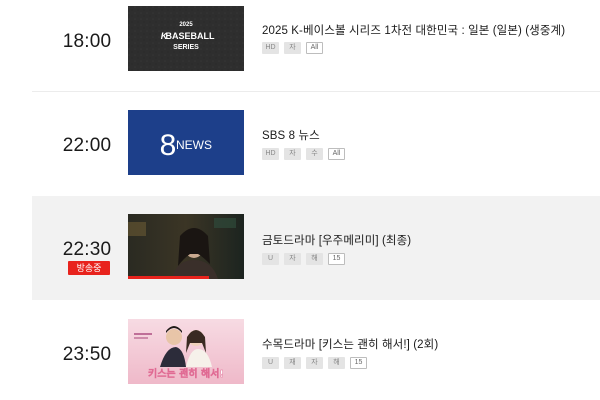 The width and height of the screenshot is (600, 400). I want to click on program-thumbnail: 키스는 괜히 해서!, so click(186, 351).